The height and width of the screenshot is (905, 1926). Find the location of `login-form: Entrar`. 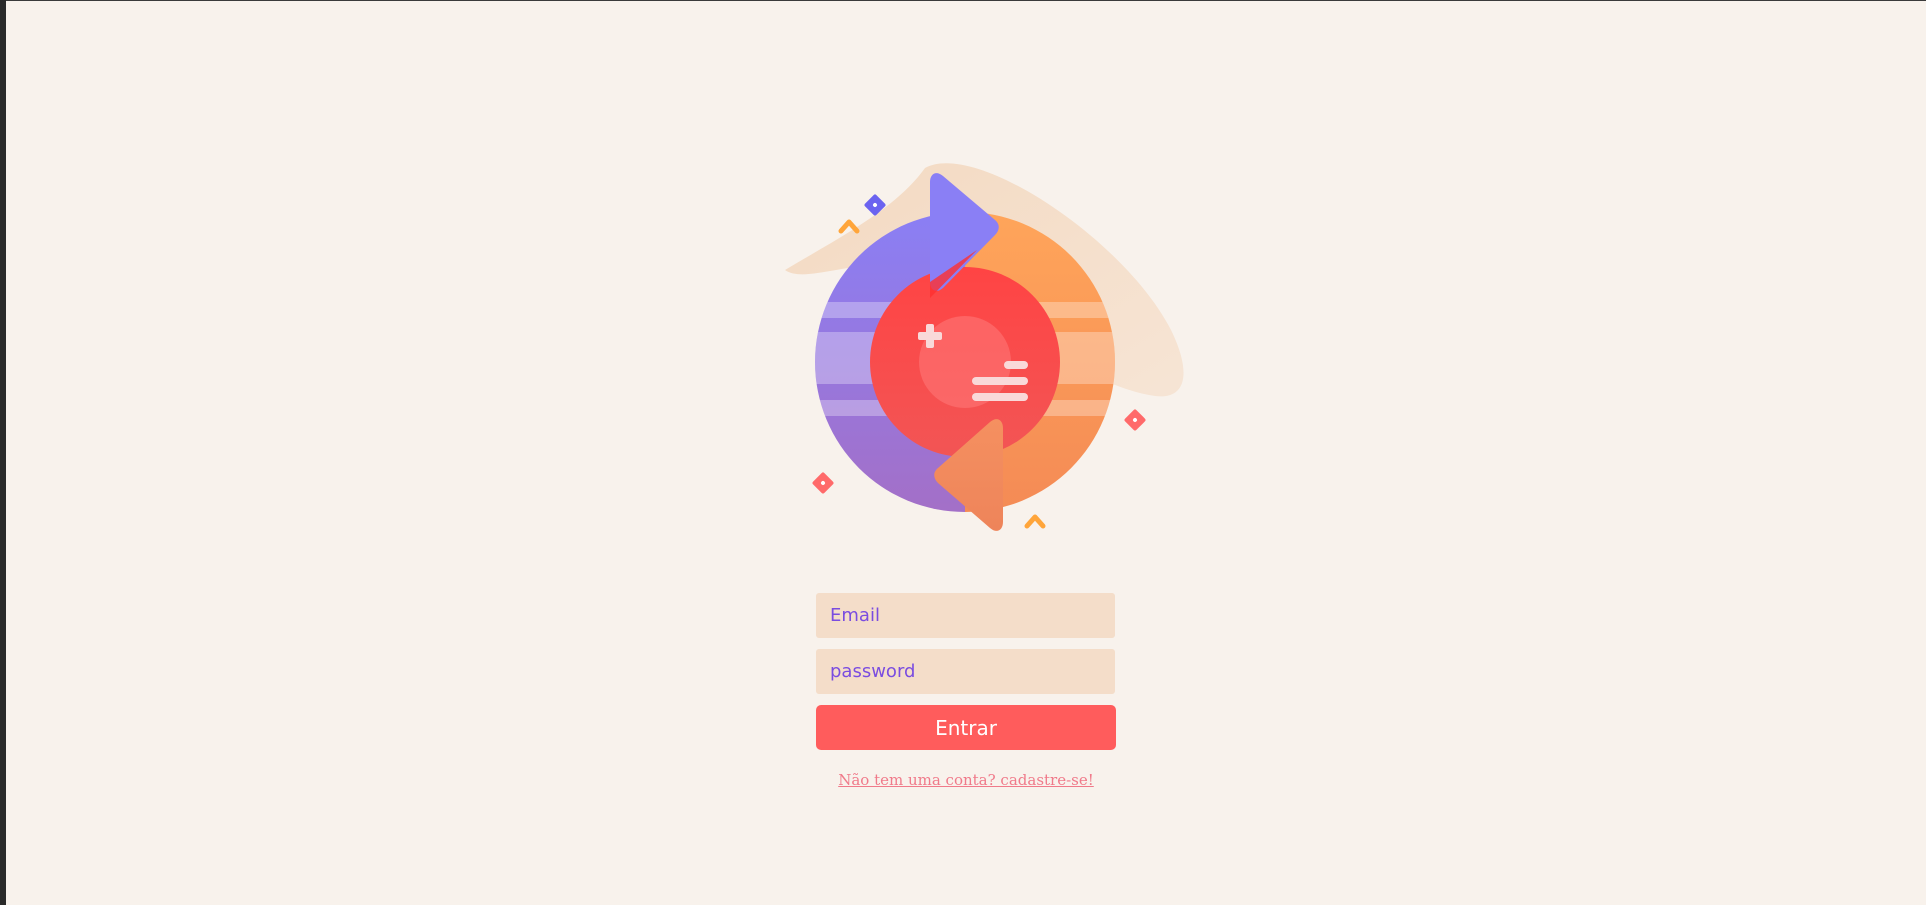

login-form: Entrar is located at coordinates (966, 671).